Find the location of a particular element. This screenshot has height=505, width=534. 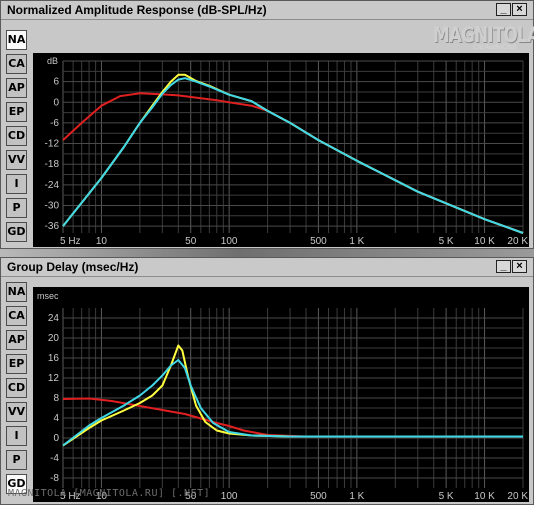

x-tick-label: 5 Hz is located at coordinates (70, 241).